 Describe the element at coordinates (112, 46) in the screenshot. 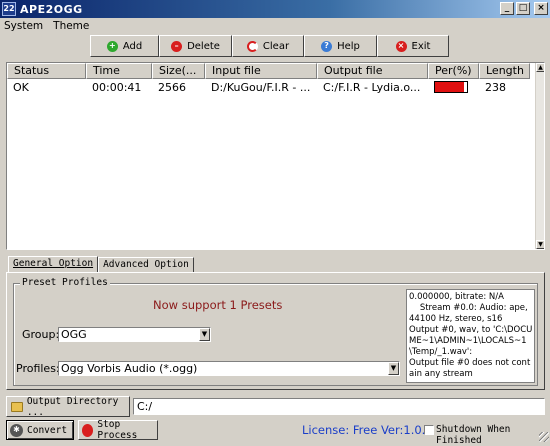

I see `add-icon: +` at that location.